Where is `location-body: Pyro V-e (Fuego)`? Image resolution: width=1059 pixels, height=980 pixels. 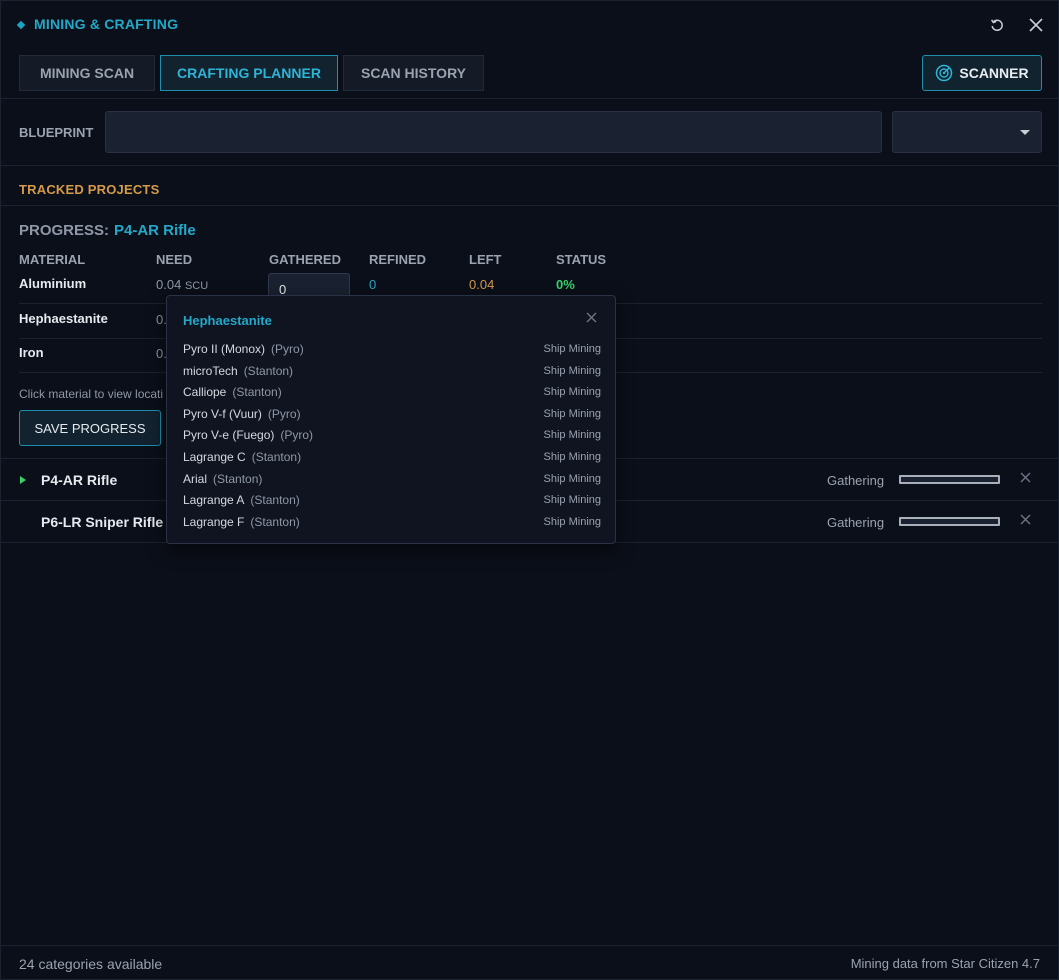
location-body: Pyro V-e (Fuego) is located at coordinates (229, 435).